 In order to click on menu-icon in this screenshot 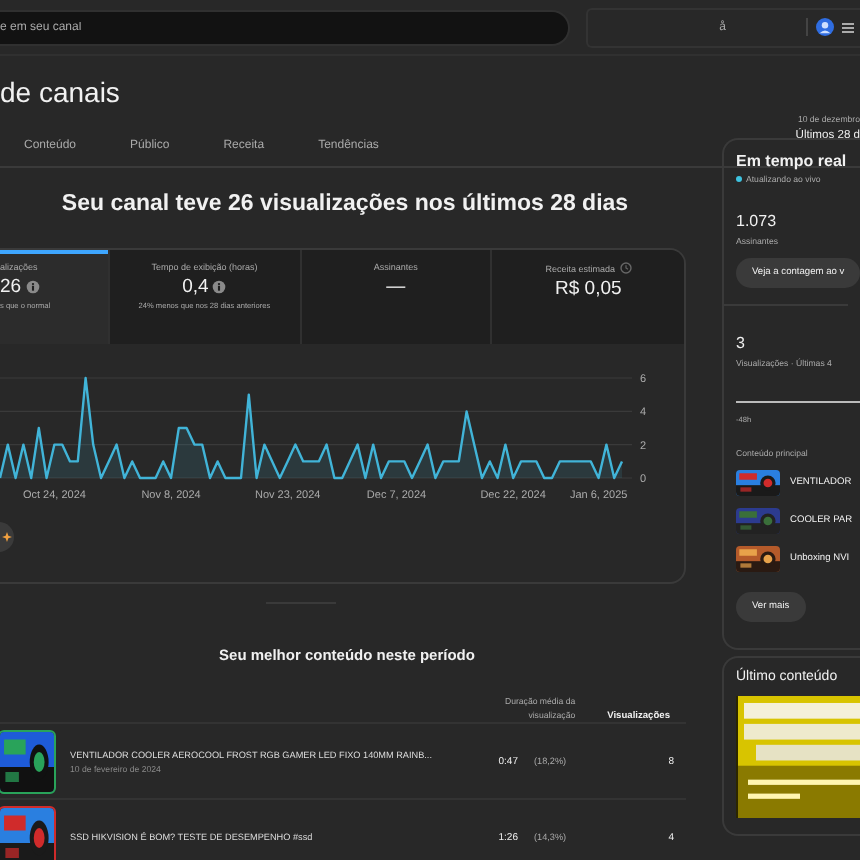, I will do `click(848, 27)`.